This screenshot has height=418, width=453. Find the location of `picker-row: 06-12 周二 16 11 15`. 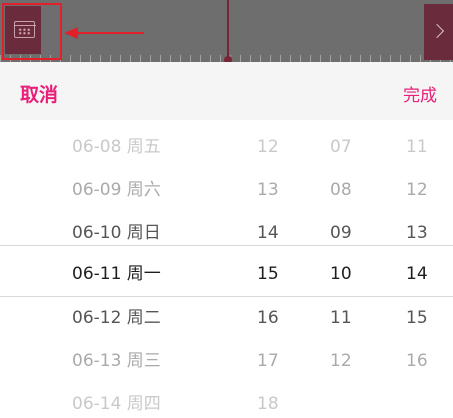

picker-row: 06-12 周二 16 11 15 is located at coordinates (226, 317).